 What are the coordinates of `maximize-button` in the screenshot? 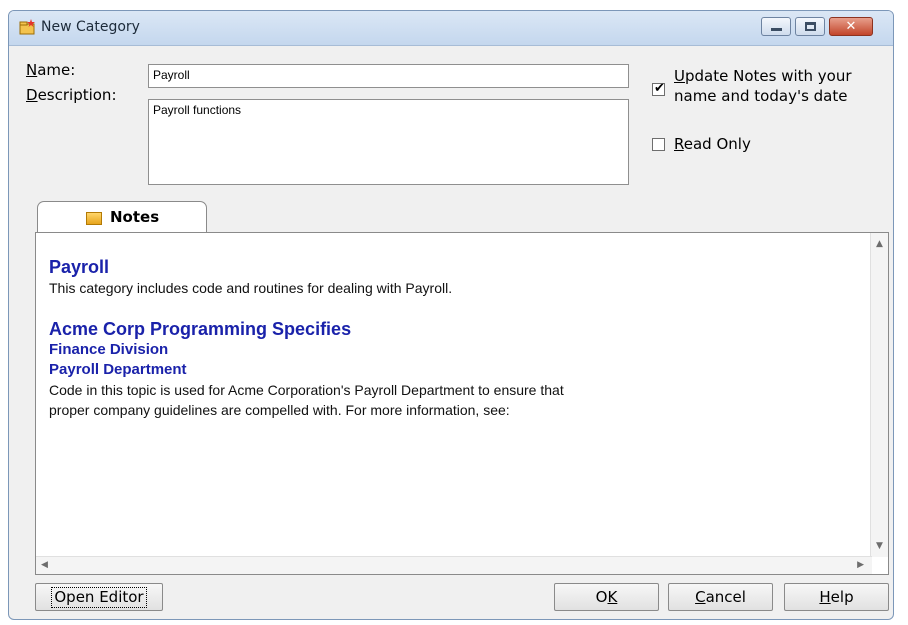 It's located at (810, 26).